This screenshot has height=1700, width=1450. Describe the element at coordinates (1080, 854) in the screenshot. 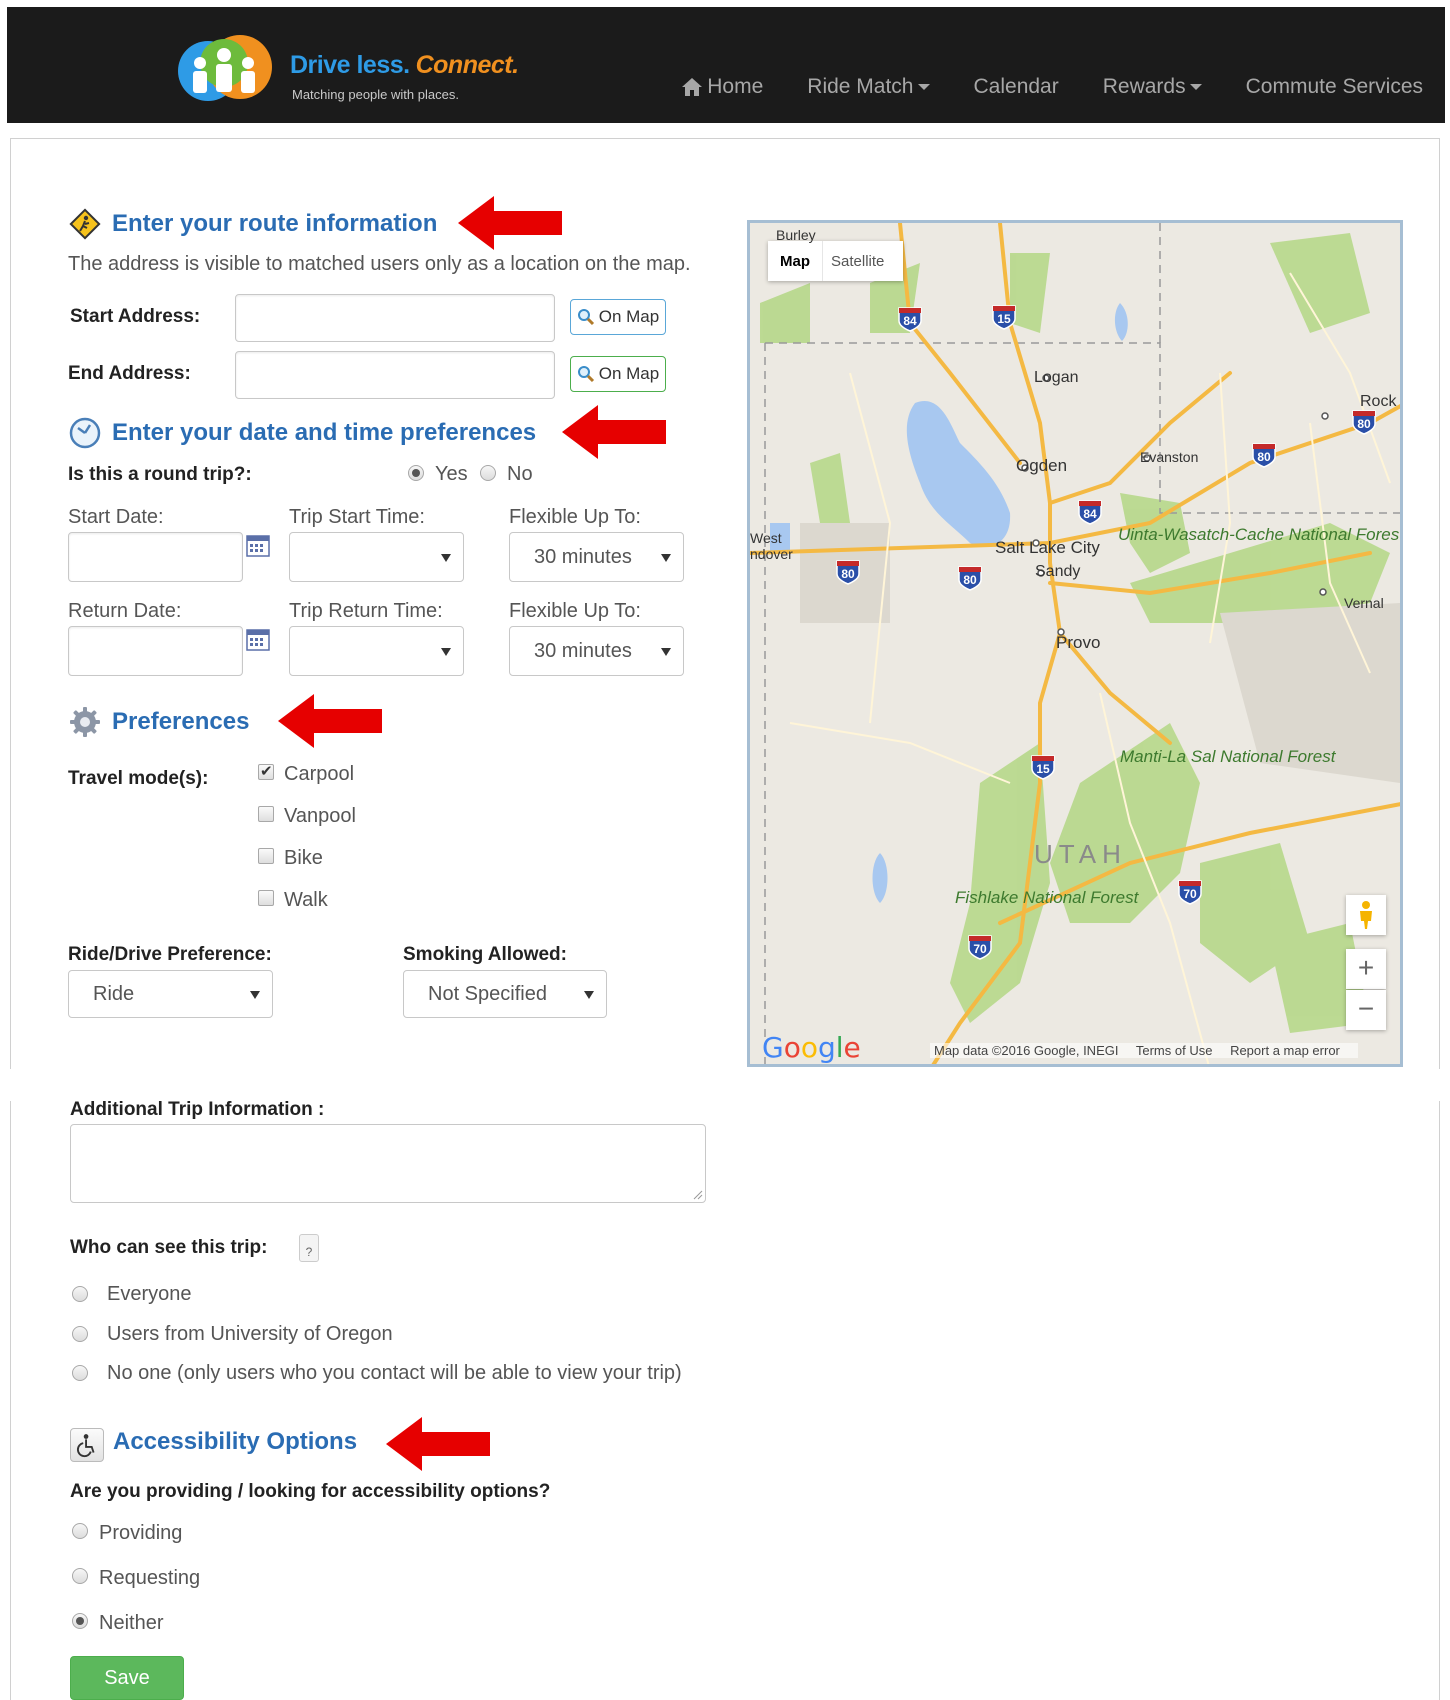

I see `map-label-utah: UTAH` at that location.